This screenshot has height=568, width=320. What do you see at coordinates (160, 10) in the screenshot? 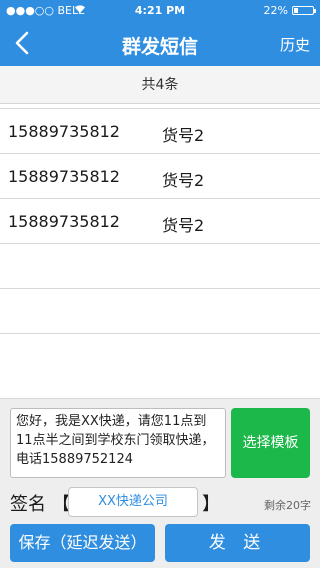
I see `status-bar: ●●●○○ BELL 4:21 PM 22%` at bounding box center [160, 10].